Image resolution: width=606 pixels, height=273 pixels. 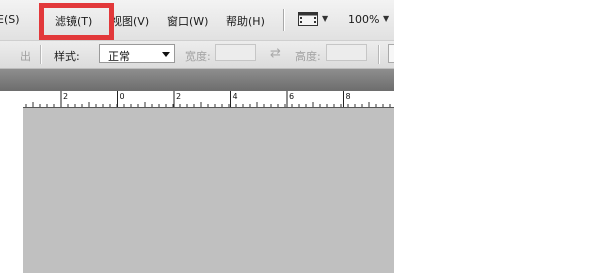 I want to click on style-select: 正常, so click(x=137, y=53).